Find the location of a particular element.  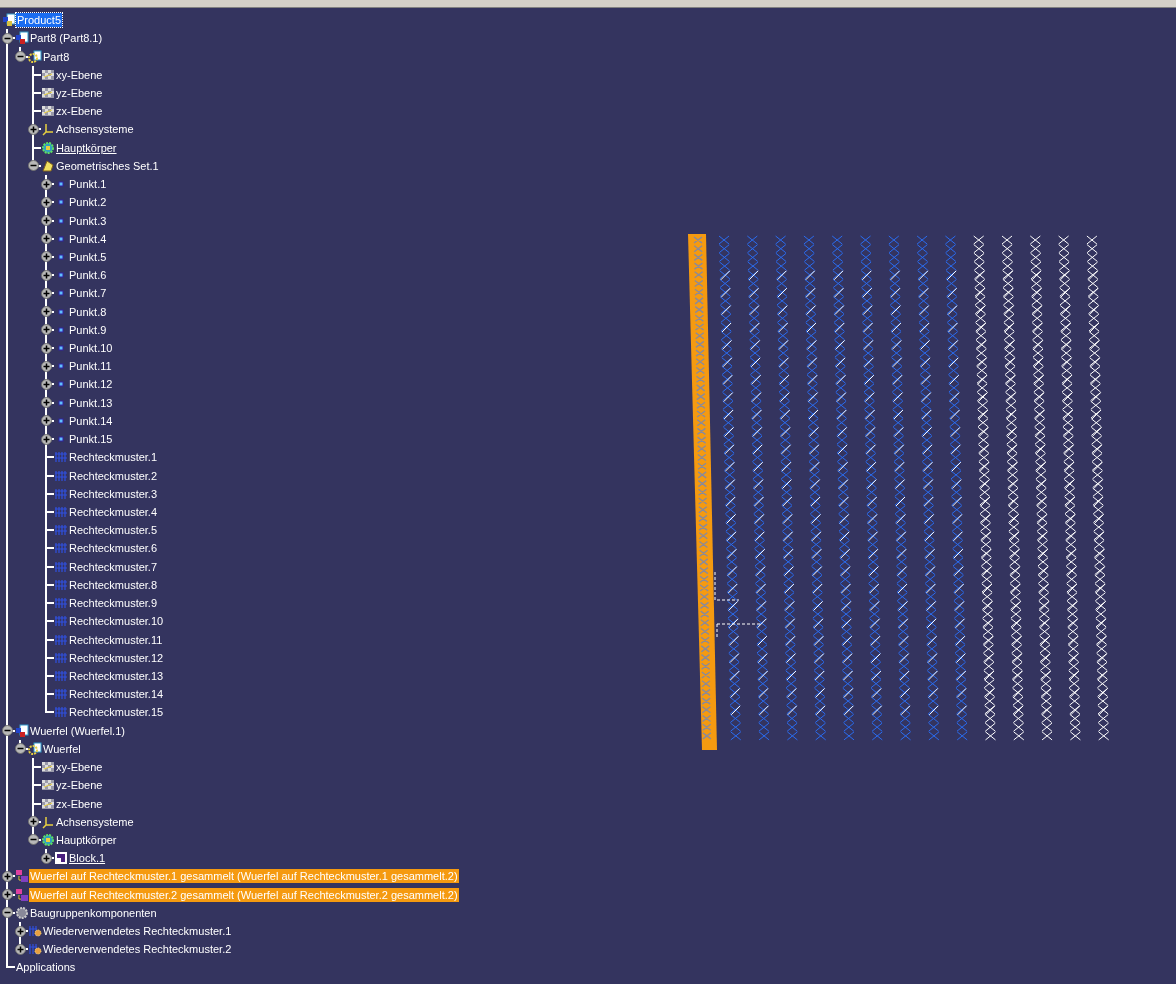

tree-item-label: Punkt.9 is located at coordinates (88, 329).